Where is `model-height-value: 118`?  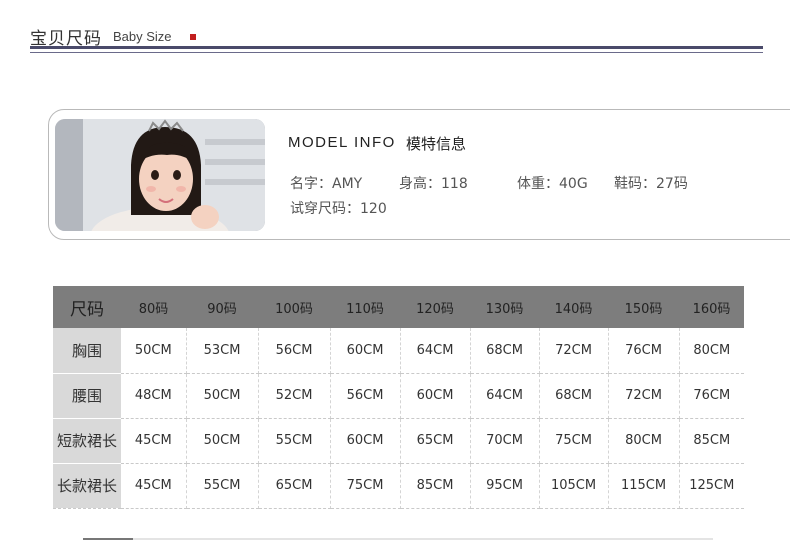
model-height-value: 118 is located at coordinates (454, 184).